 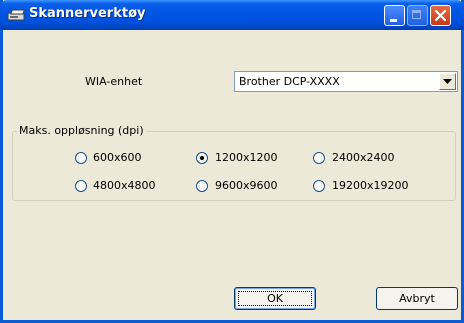 I want to click on radio-9600-label: 9600x9600, so click(x=246, y=185).